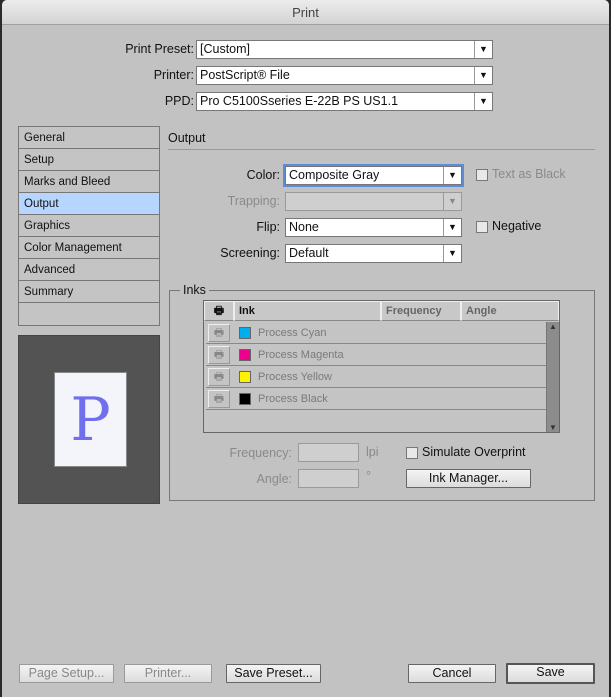 The width and height of the screenshot is (611, 697). What do you see at coordinates (89, 204) in the screenshot?
I see `sidebar-item-output: Output` at bounding box center [89, 204].